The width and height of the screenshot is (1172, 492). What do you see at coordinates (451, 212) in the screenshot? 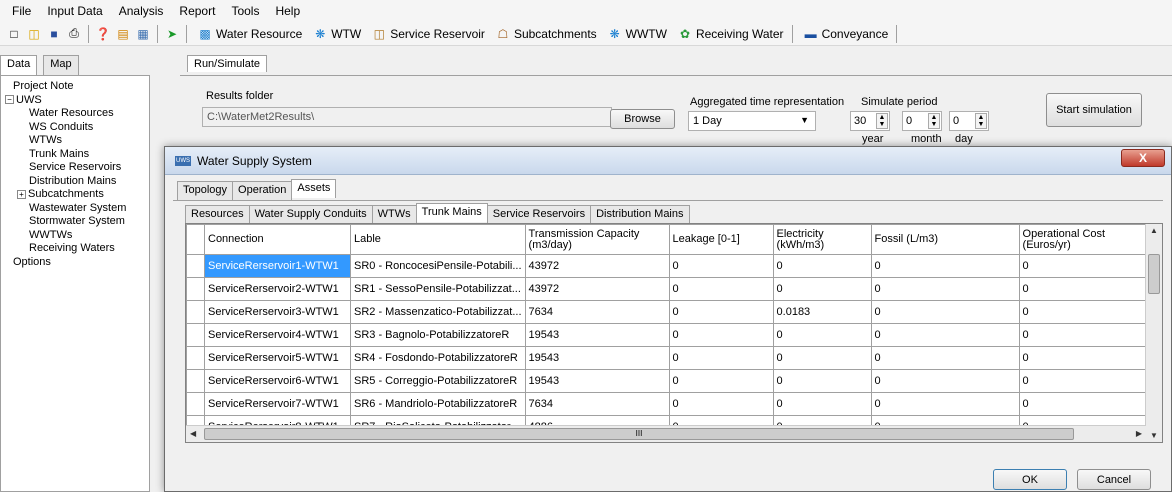
I see `subtab-trunk-mains: Trunk Mains` at bounding box center [451, 212].